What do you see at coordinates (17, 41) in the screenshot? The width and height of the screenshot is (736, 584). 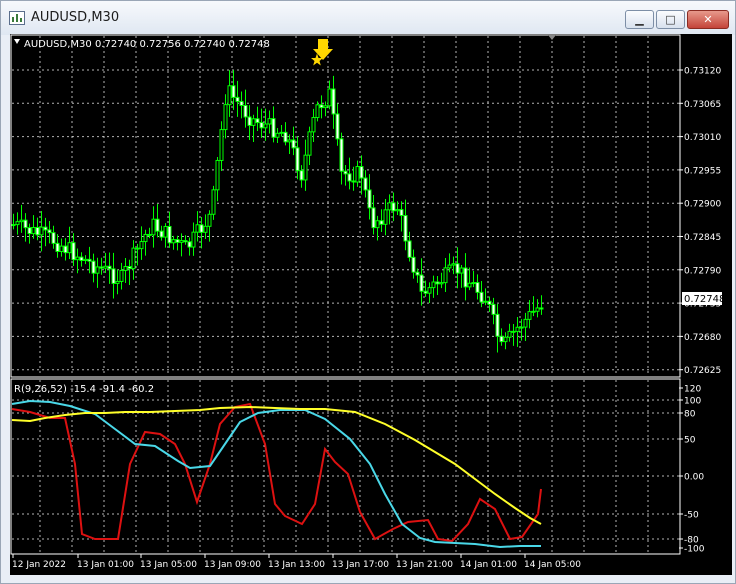 I see `chart-menu-icon` at bounding box center [17, 41].